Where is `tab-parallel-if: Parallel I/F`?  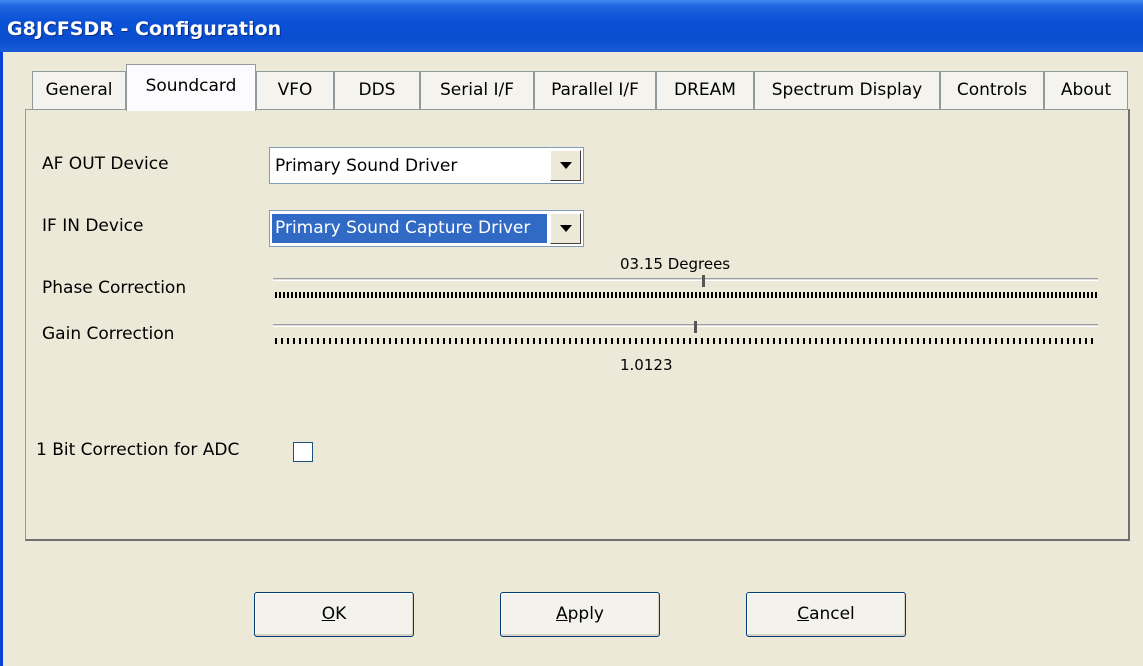 tab-parallel-if: Parallel I/F is located at coordinates (595, 90).